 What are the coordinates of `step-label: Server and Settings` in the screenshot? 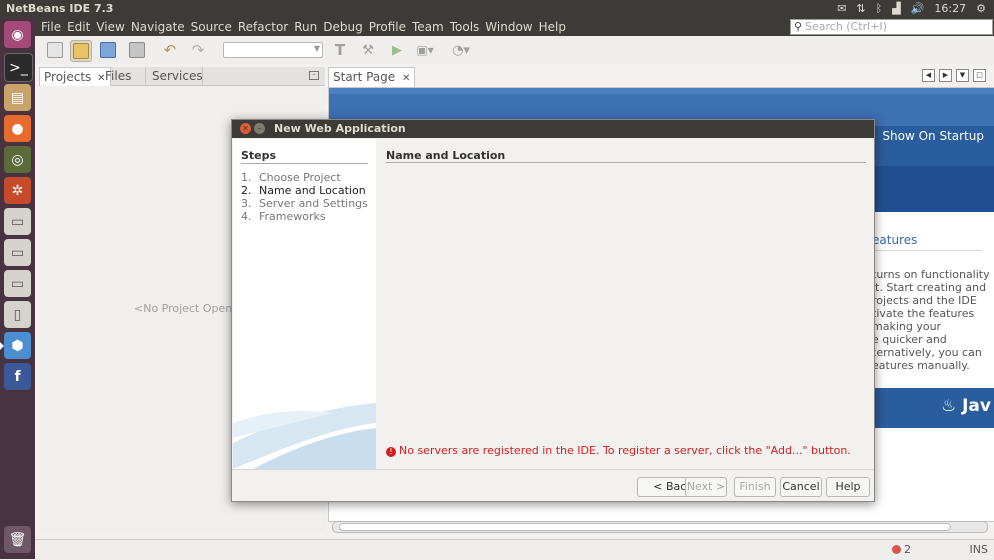 It's located at (313, 203).